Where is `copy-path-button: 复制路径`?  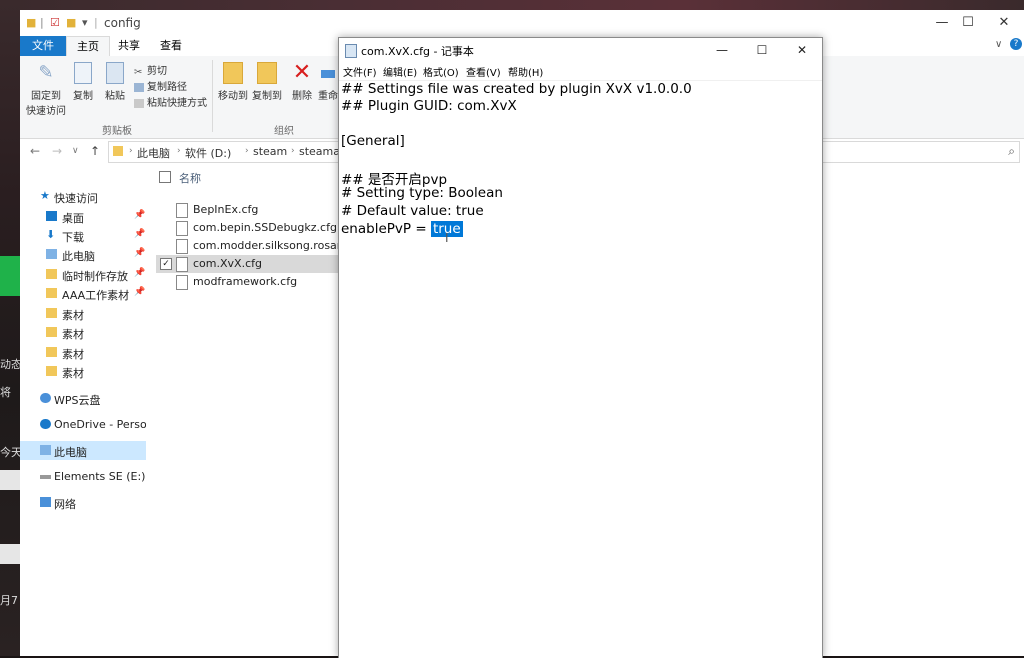
copy-path-button: 复制路径 is located at coordinates (160, 85).